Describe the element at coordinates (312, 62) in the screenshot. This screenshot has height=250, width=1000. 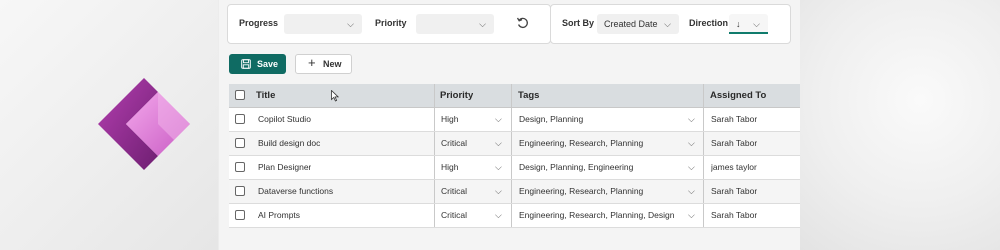
I see `plus-icon: +` at that location.